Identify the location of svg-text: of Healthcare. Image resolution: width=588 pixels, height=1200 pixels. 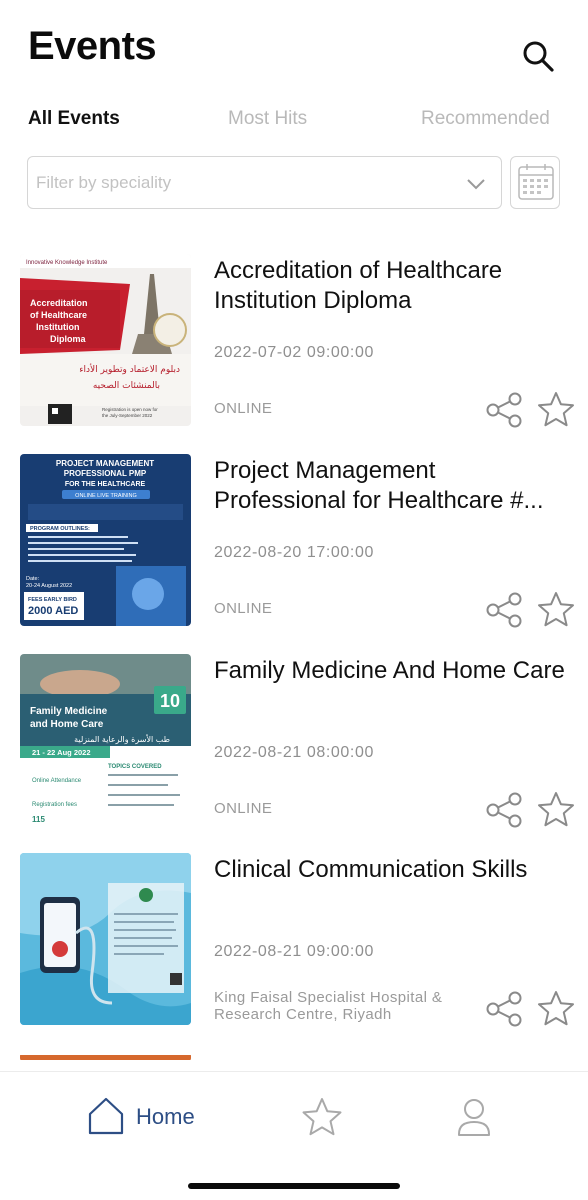
(58, 315).